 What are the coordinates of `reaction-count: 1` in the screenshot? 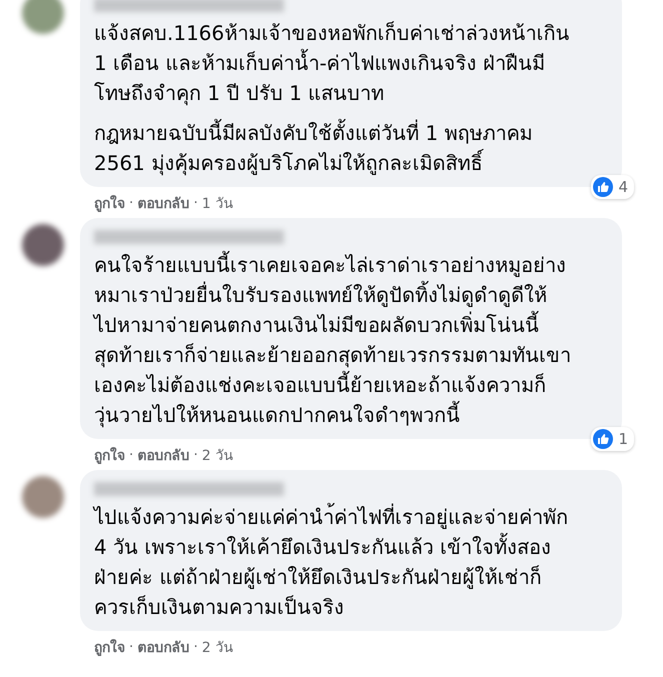 It's located at (612, 439).